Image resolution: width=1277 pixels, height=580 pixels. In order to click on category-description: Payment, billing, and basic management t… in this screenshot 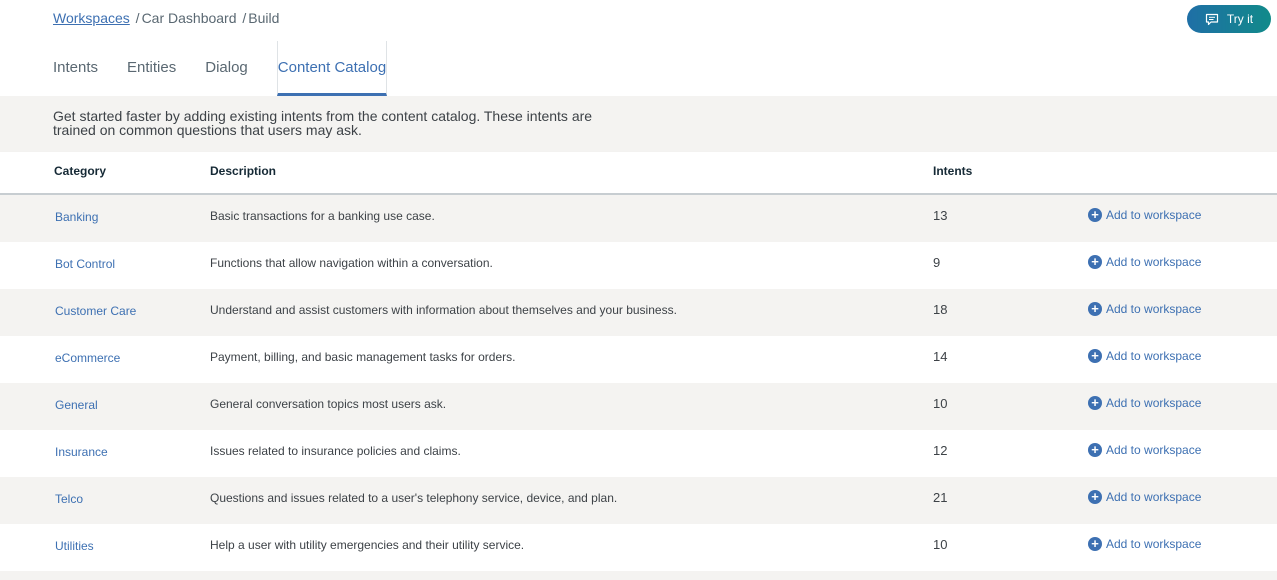, I will do `click(363, 357)`.